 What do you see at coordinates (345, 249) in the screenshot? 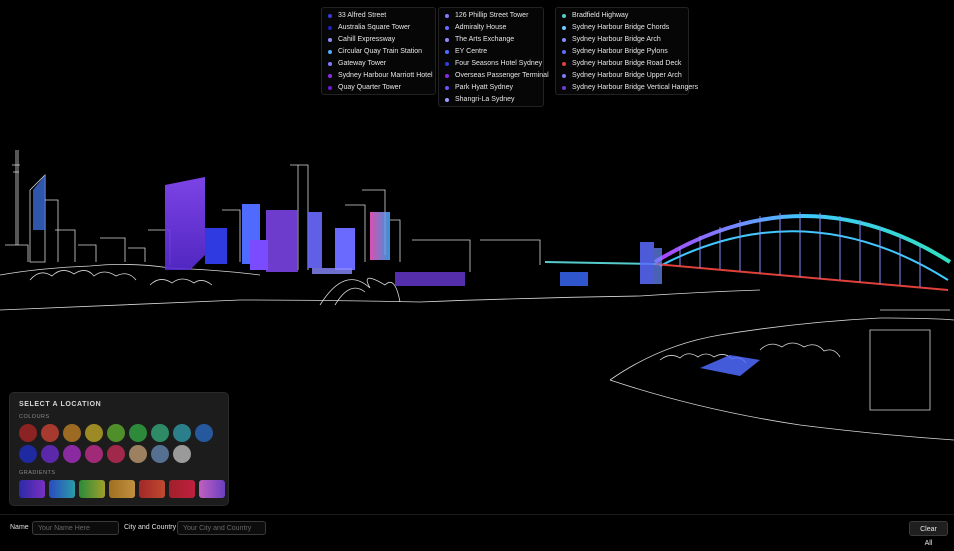
I see `shangri-la` at bounding box center [345, 249].